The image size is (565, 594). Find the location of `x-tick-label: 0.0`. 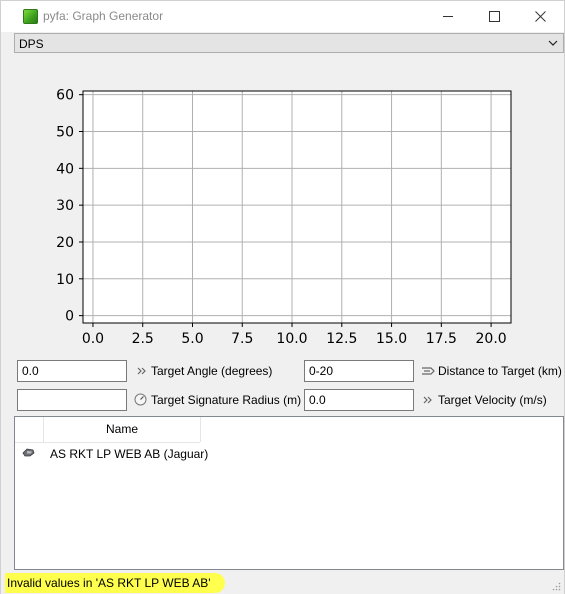

x-tick-label: 0.0 is located at coordinates (93, 339).